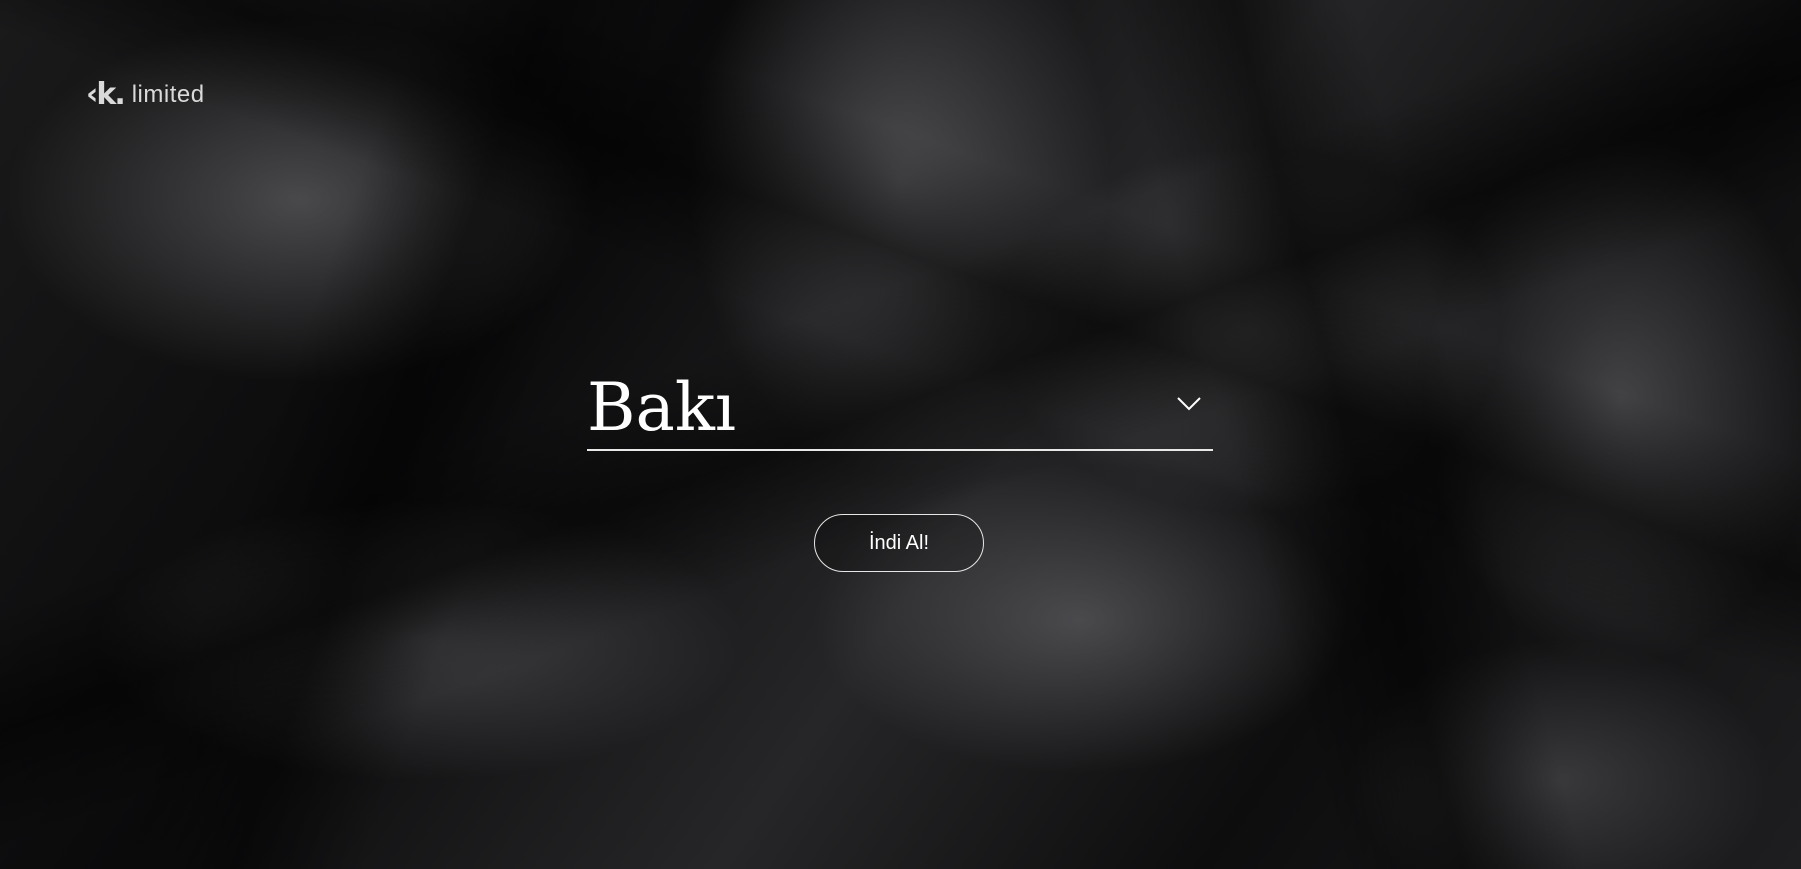  Describe the element at coordinates (900, 408) in the screenshot. I see `city-select: Bakı` at that location.